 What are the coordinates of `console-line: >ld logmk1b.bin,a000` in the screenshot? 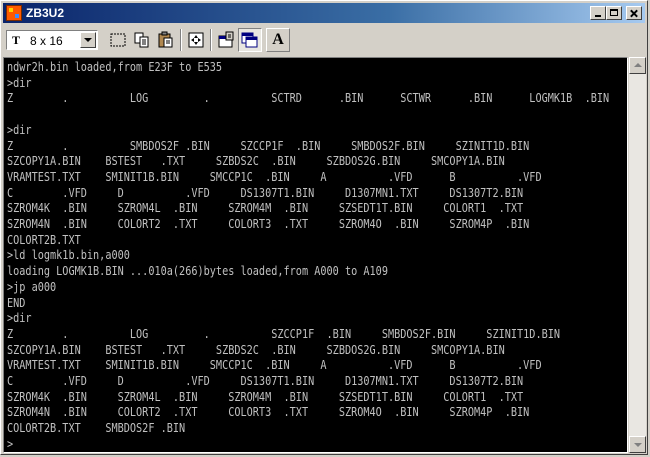 It's located at (68, 255).